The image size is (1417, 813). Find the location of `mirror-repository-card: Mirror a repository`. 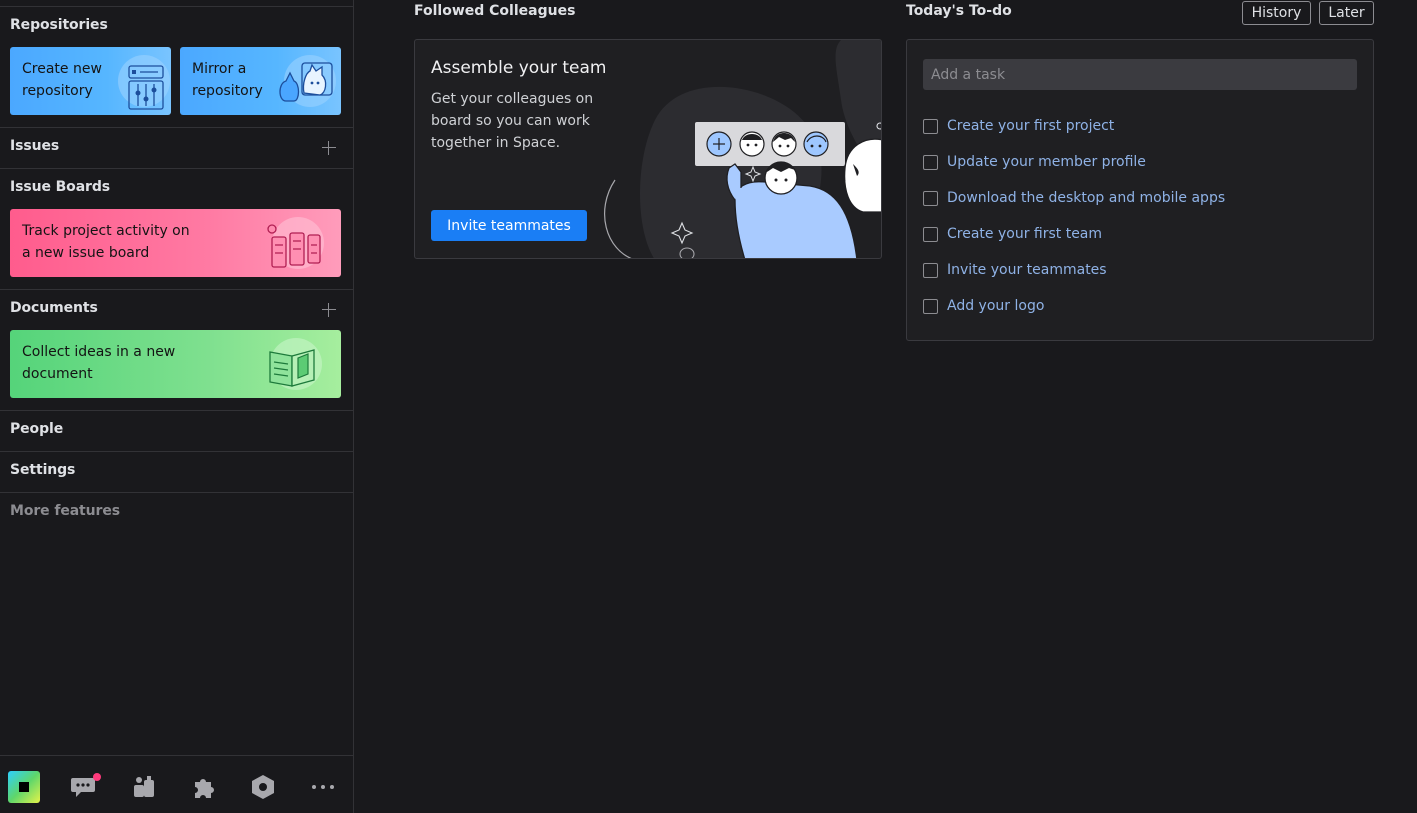

mirror-repository-card: Mirror a repository is located at coordinates (260, 81).